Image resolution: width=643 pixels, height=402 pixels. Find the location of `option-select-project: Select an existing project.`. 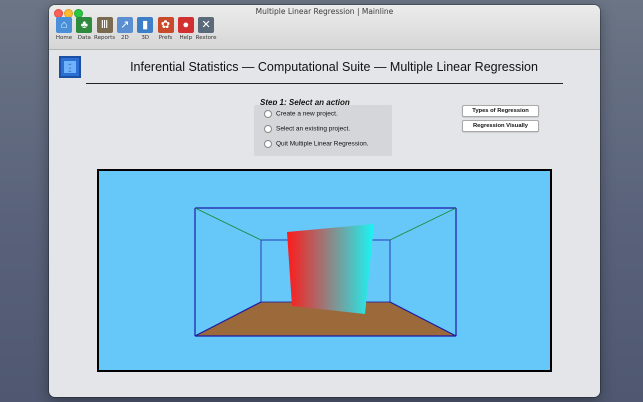

option-select-project: Select an existing project. is located at coordinates (307, 130).